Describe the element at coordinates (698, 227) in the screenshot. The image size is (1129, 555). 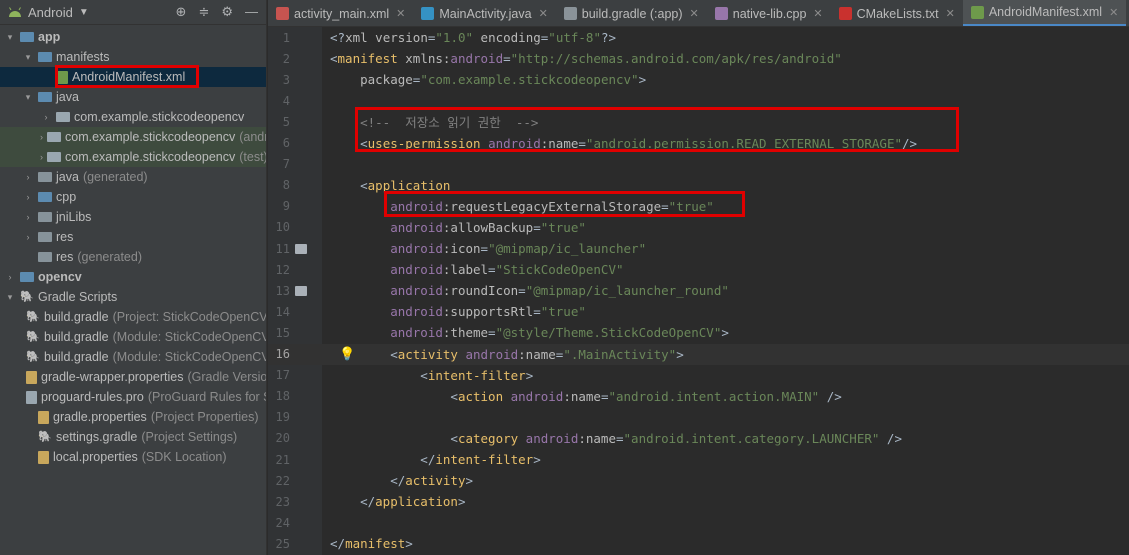
I see `code-line: 10 android:allowBackup="true"` at that location.